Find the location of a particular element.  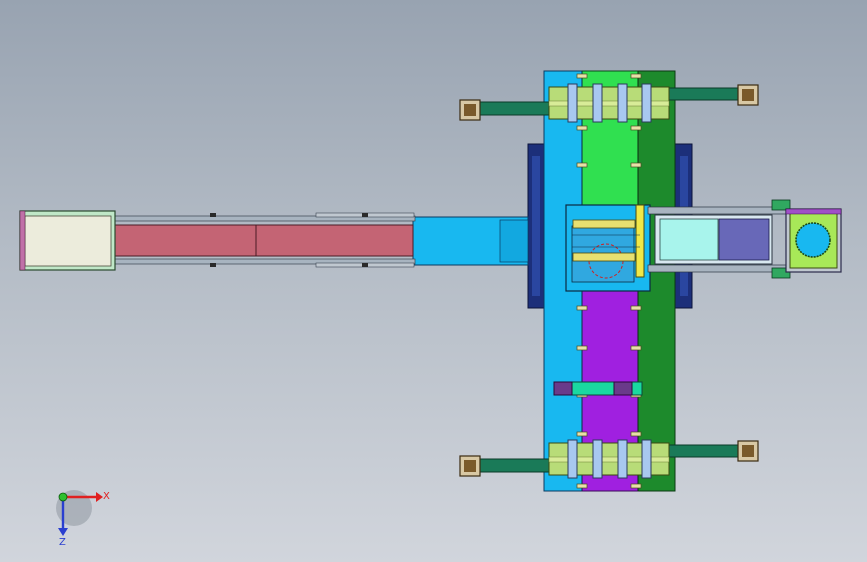

right-gripper-assembly is located at coordinates (744, 239).